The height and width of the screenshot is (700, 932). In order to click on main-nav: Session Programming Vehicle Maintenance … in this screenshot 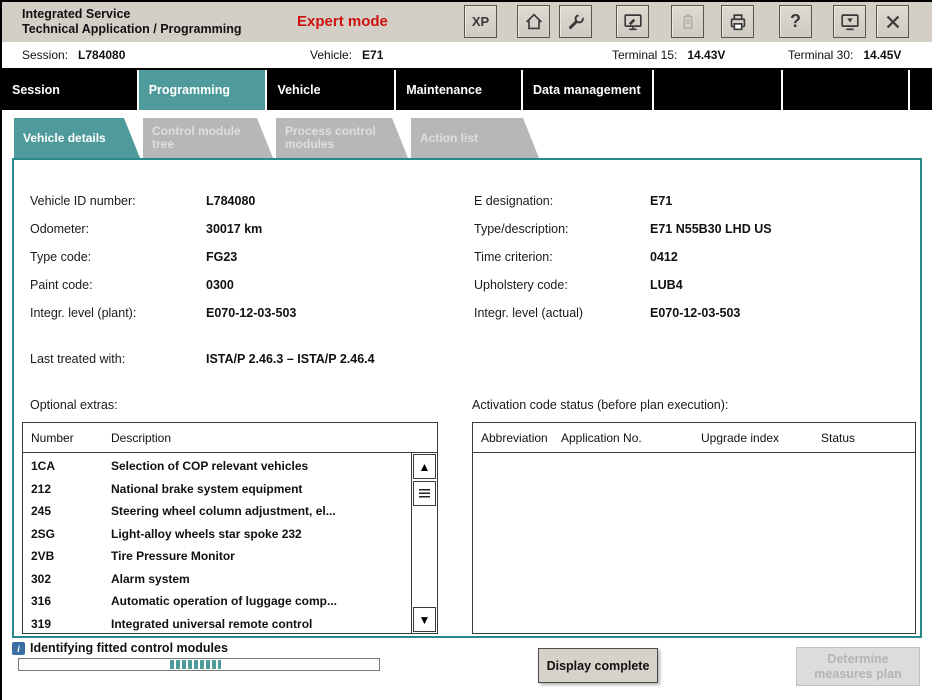, I will do `click(467, 90)`.